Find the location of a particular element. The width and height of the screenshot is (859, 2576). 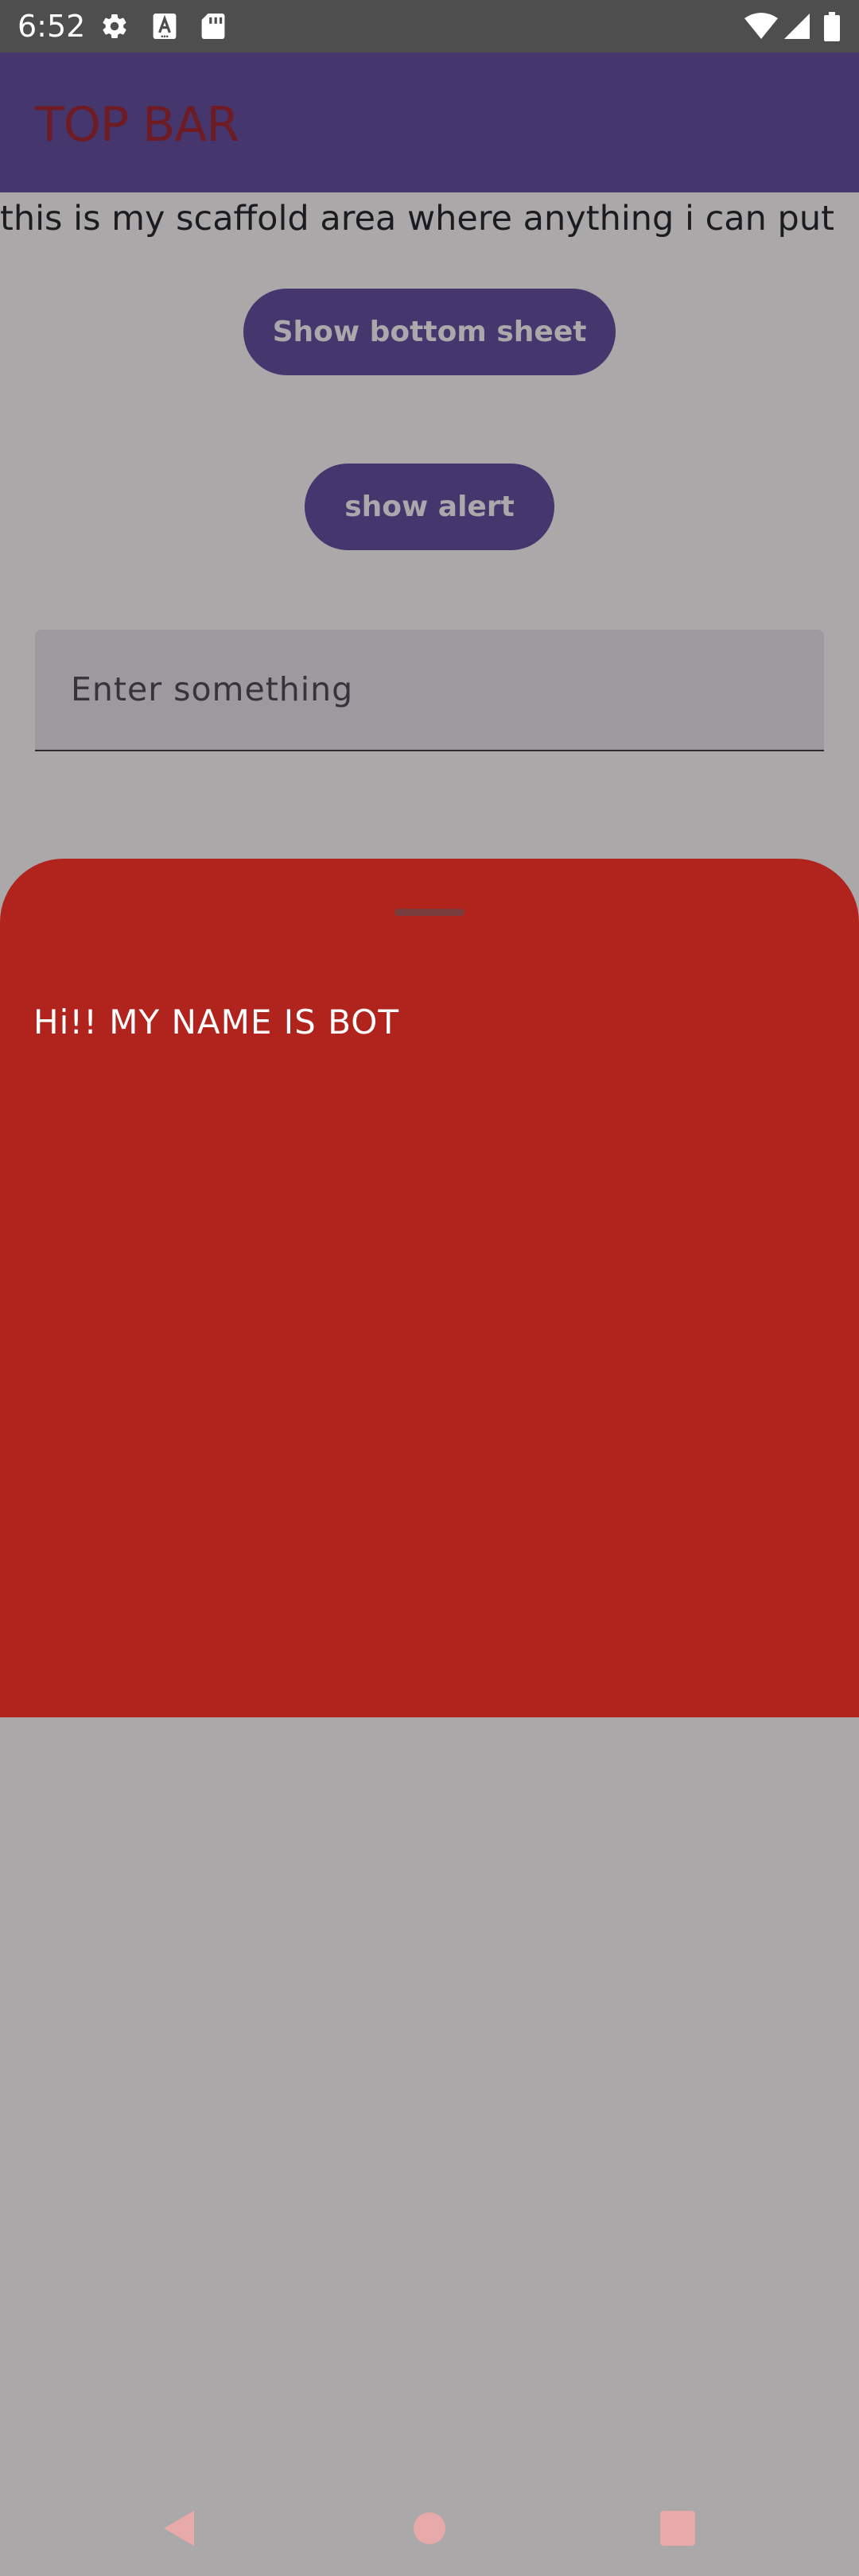

text-field: Enter something is located at coordinates (429, 690).